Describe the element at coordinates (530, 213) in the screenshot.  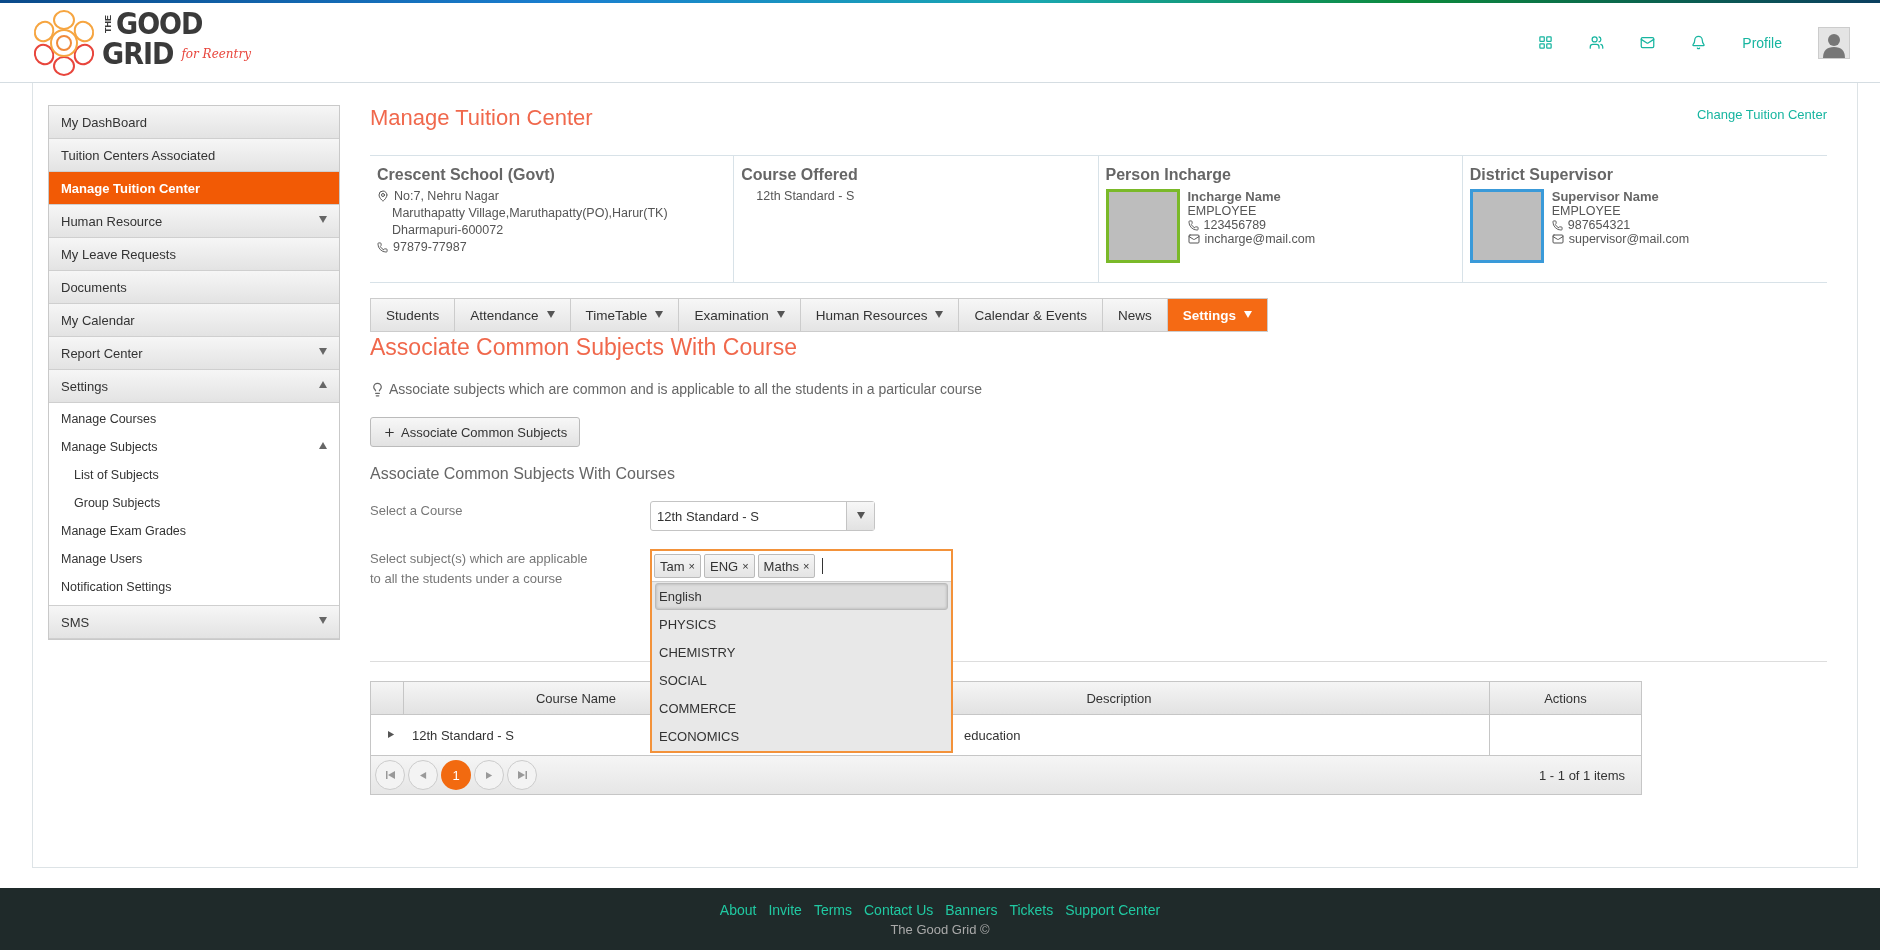
I see `address-line: Maruthapatty Village,Maruthapatty(PO),Harur(TK)` at that location.